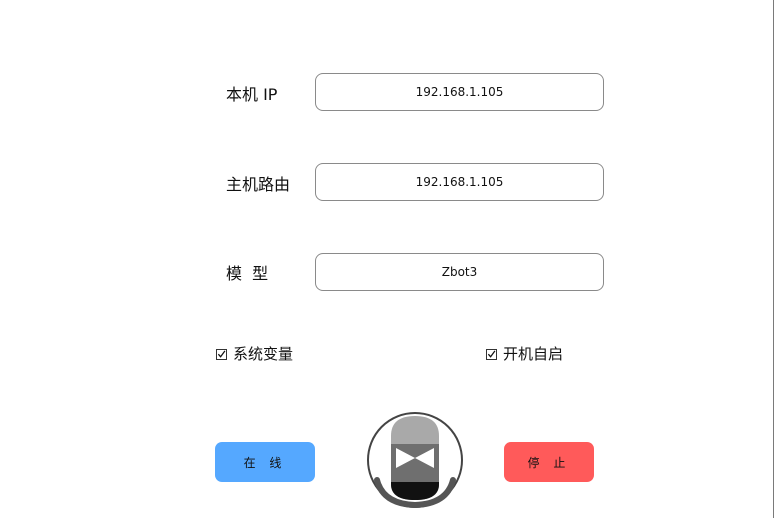 This screenshot has width=775, height=518. I want to click on model-field, so click(459, 272).